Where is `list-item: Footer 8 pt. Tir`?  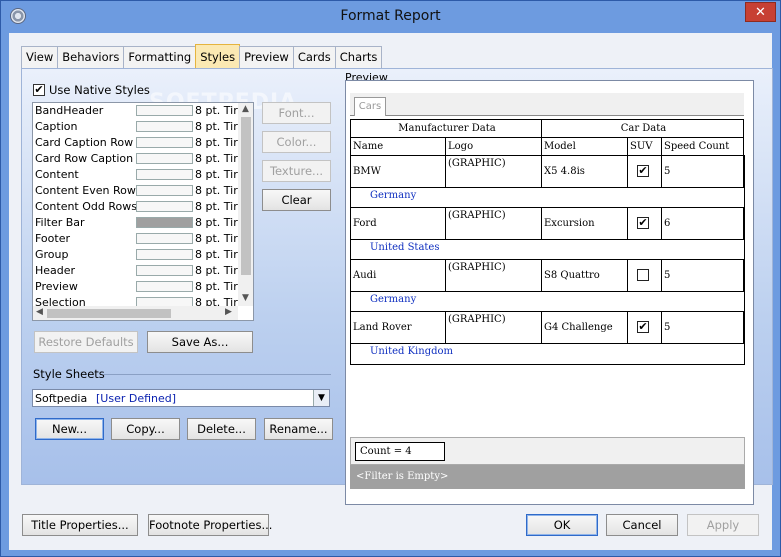 list-item: Footer 8 pt. Tir is located at coordinates (135, 239).